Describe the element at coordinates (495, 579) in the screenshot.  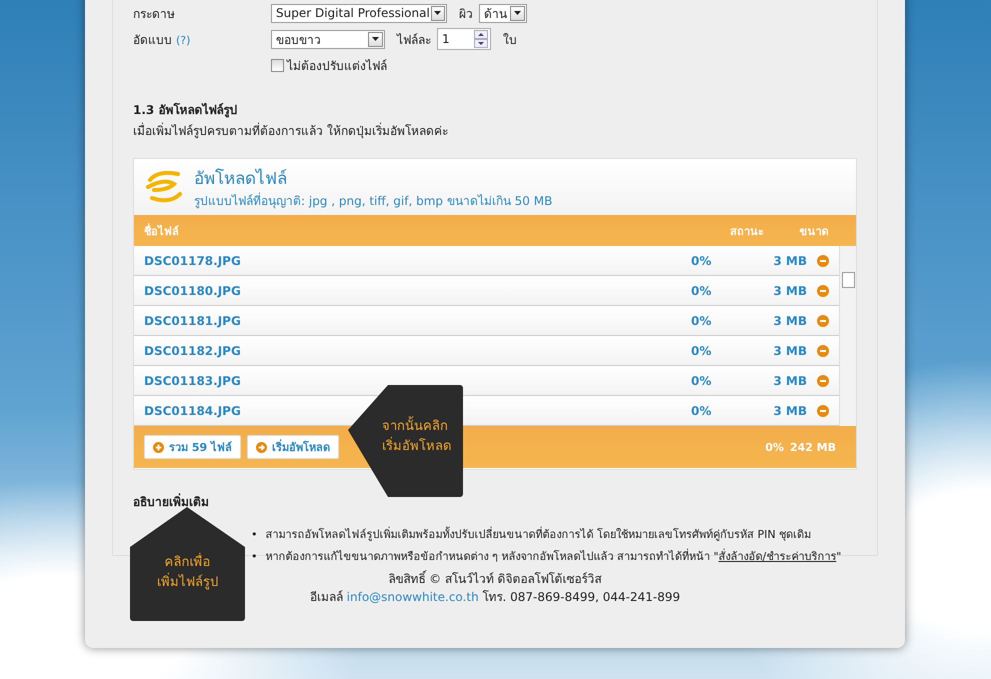
I see `copyright-text: ลิขสิทธิ์ © สโนว์ไวท์ ดิจิตอลโฟโต้เซอร์วิส` at that location.